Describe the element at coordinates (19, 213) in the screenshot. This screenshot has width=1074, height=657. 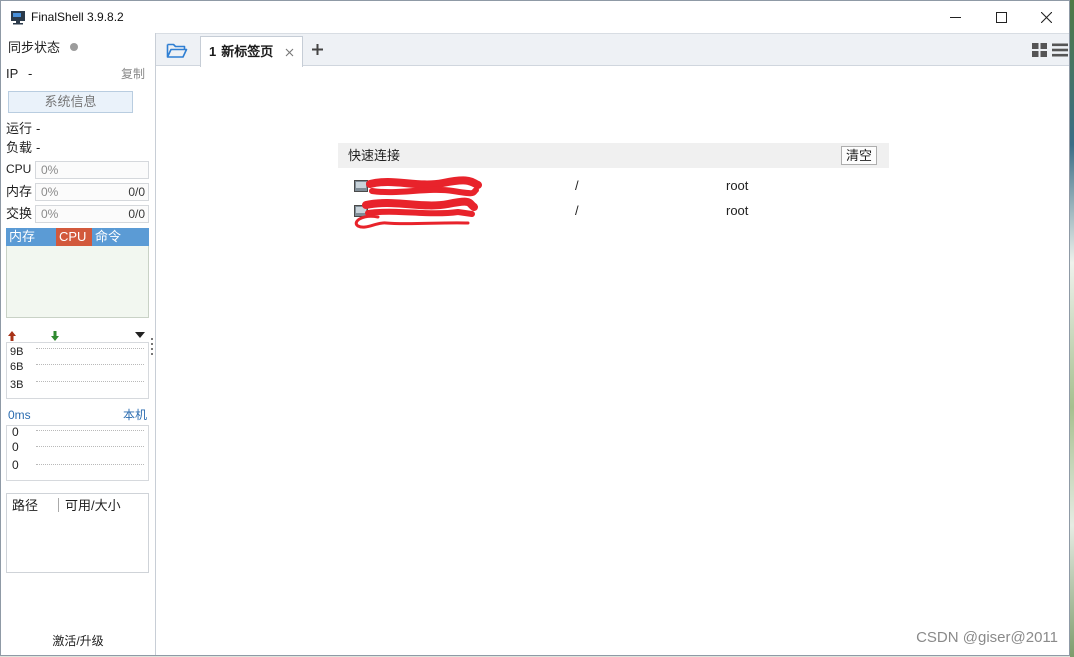
I see `swap-label: 交换` at that location.